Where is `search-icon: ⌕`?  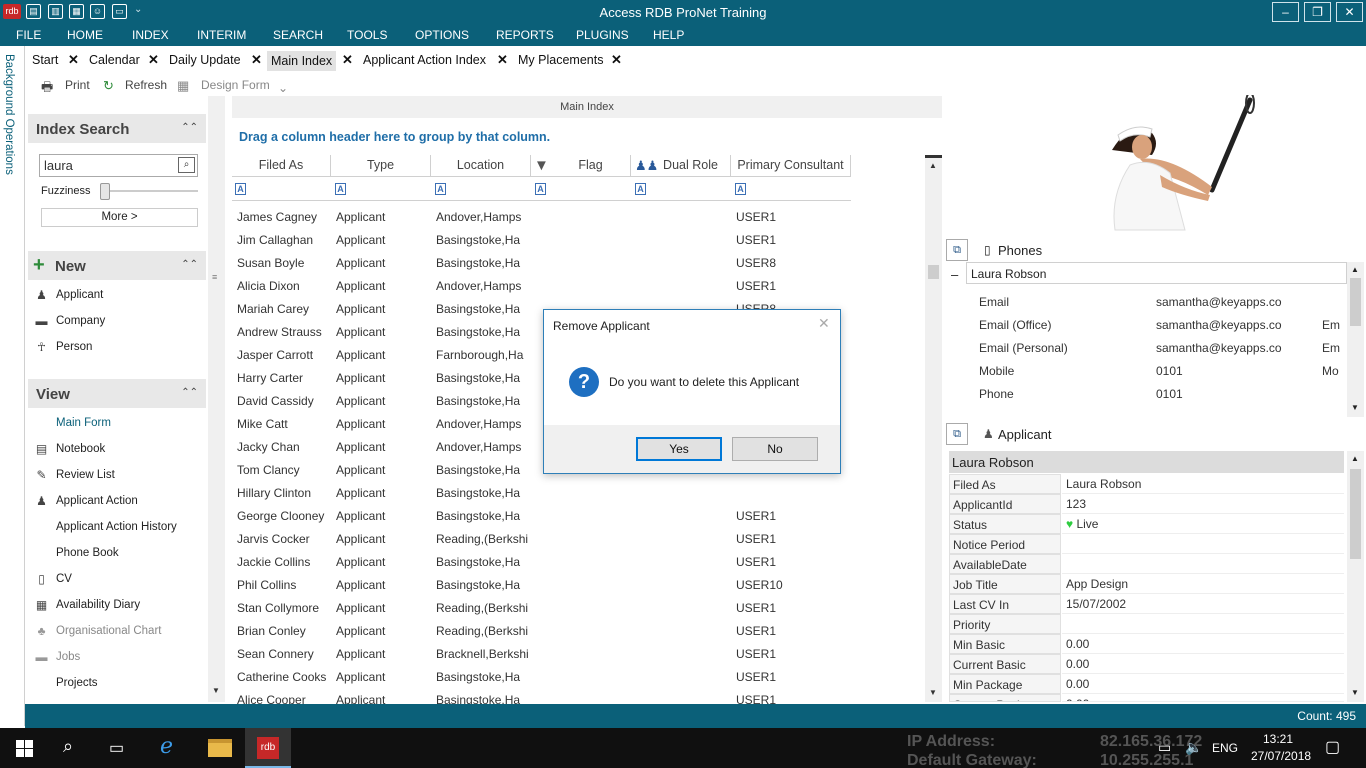 search-icon: ⌕ is located at coordinates (186, 165).